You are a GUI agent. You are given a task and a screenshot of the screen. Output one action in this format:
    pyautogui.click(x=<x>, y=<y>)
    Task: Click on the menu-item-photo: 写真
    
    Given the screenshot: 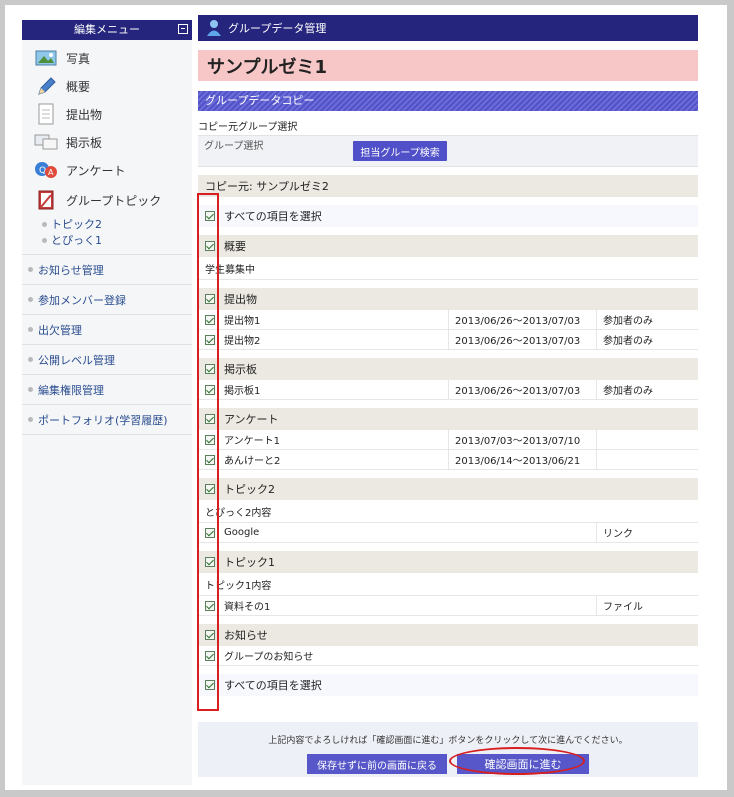 What is the action you would take?
    pyautogui.click(x=107, y=58)
    